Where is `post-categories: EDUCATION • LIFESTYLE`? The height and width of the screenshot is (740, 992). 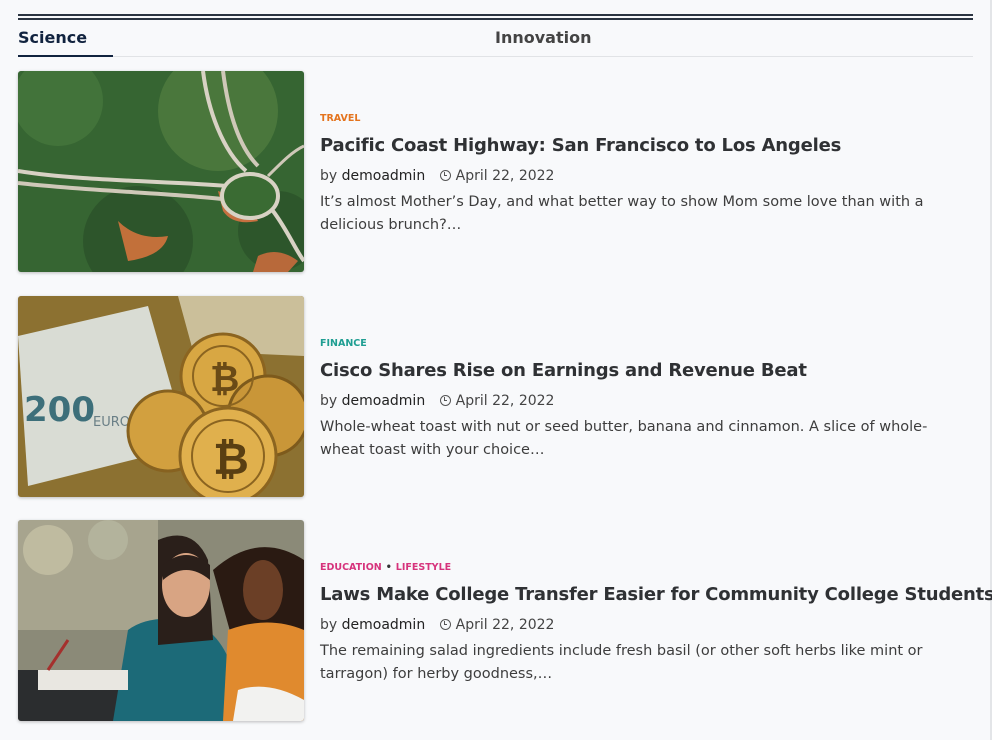
post-categories: EDUCATION • LIFESTYLE is located at coordinates (645, 568).